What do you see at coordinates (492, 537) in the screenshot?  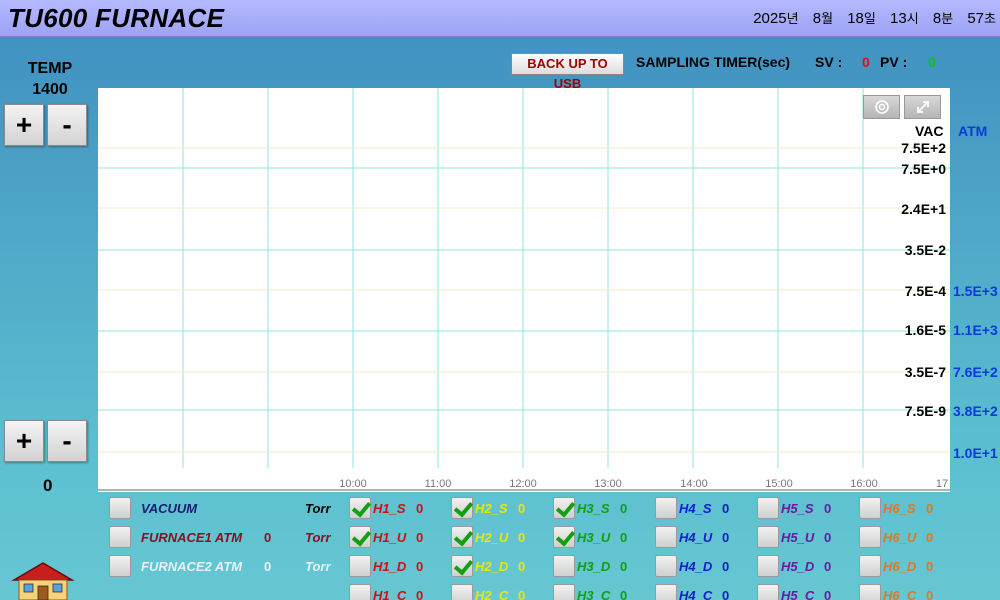 I see `channel-label: H2_U` at bounding box center [492, 537].